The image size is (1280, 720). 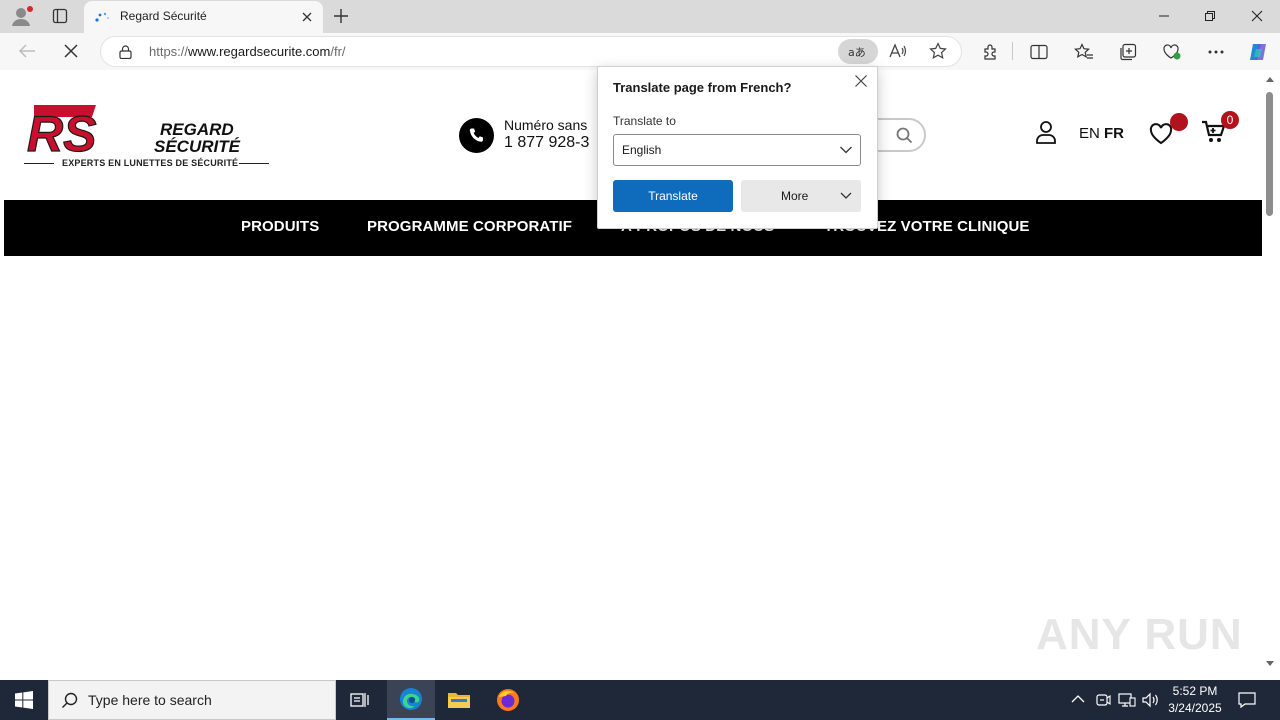 I want to click on tray-chevron-up-icon, so click(x=1078, y=699).